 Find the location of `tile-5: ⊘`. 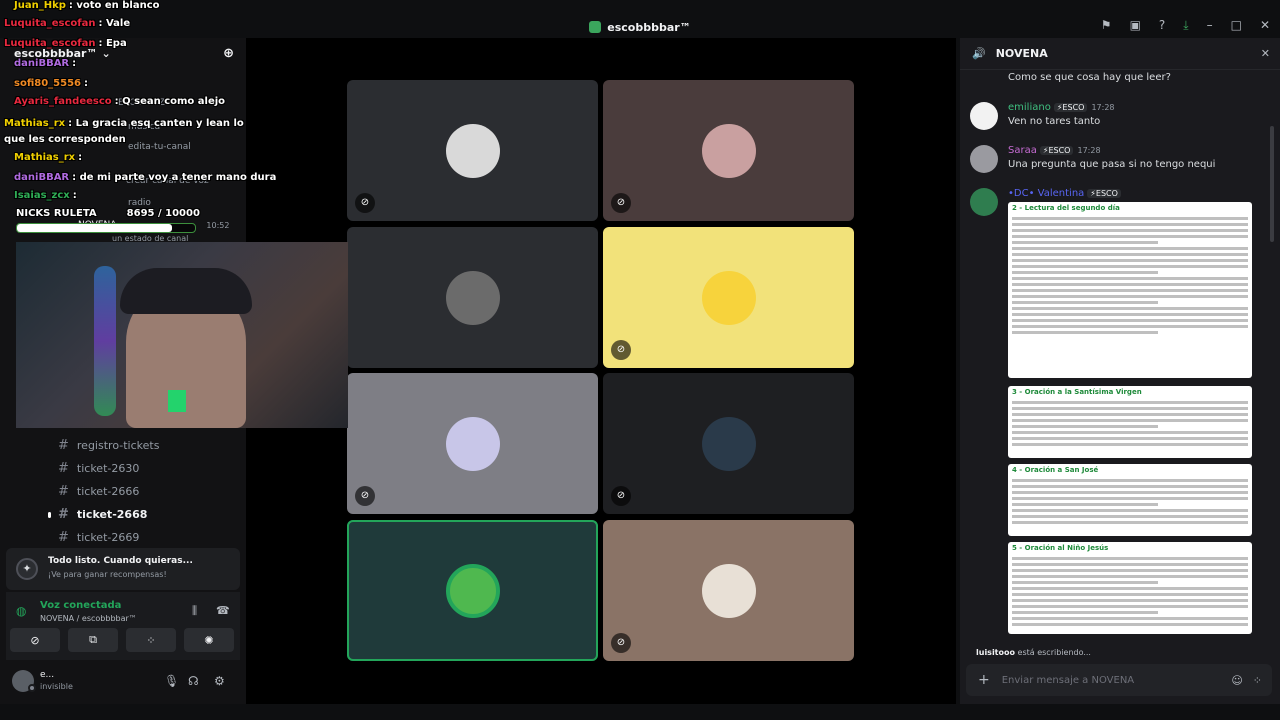

tile-5: ⊘ is located at coordinates (472, 443).